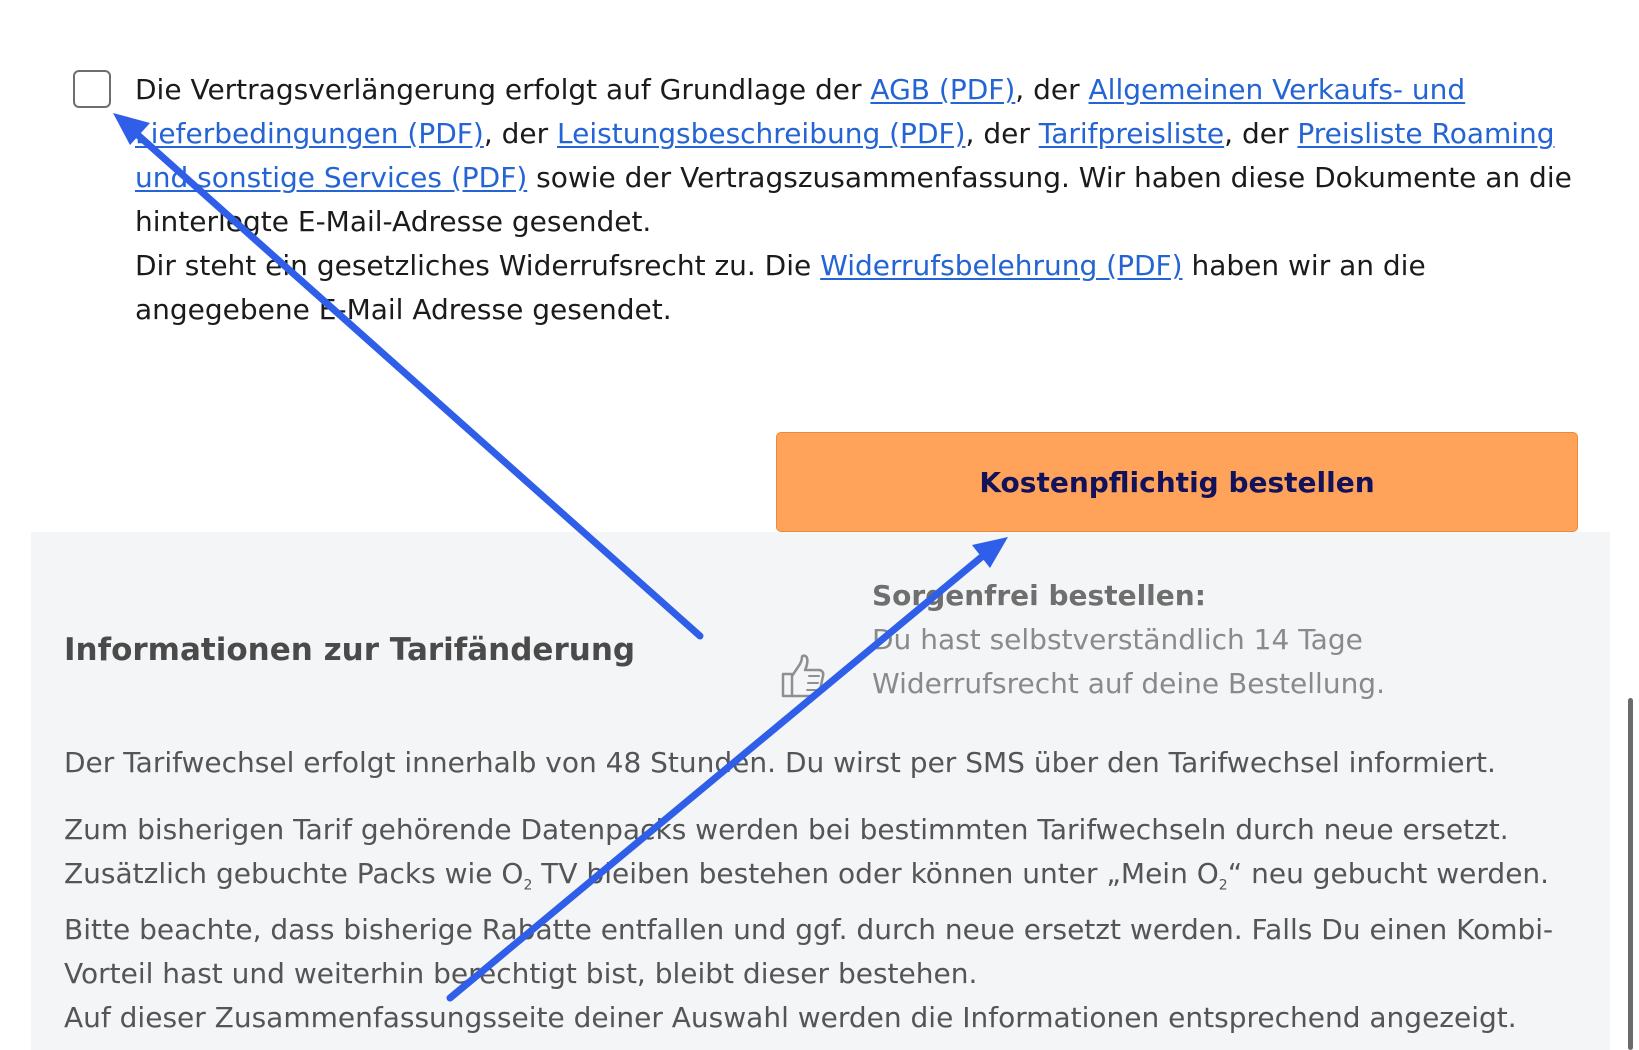  Describe the element at coordinates (1630, 874) in the screenshot. I see `scrollbar` at that location.